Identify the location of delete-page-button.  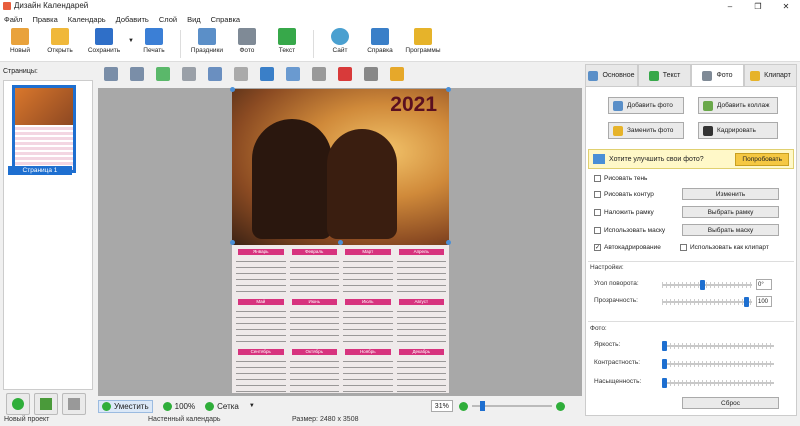
(74, 404).